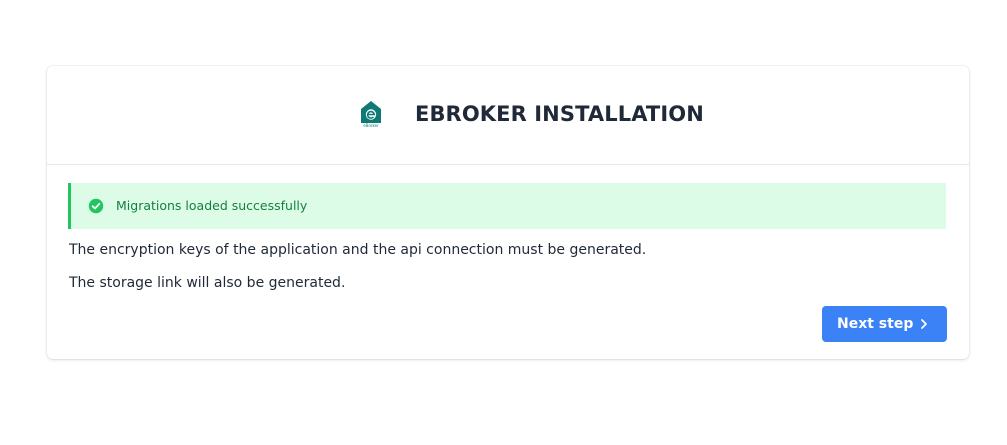 Image resolution: width=1007 pixels, height=445 pixels. What do you see at coordinates (371, 125) in the screenshot?
I see `logo-caption: eBroker` at bounding box center [371, 125].